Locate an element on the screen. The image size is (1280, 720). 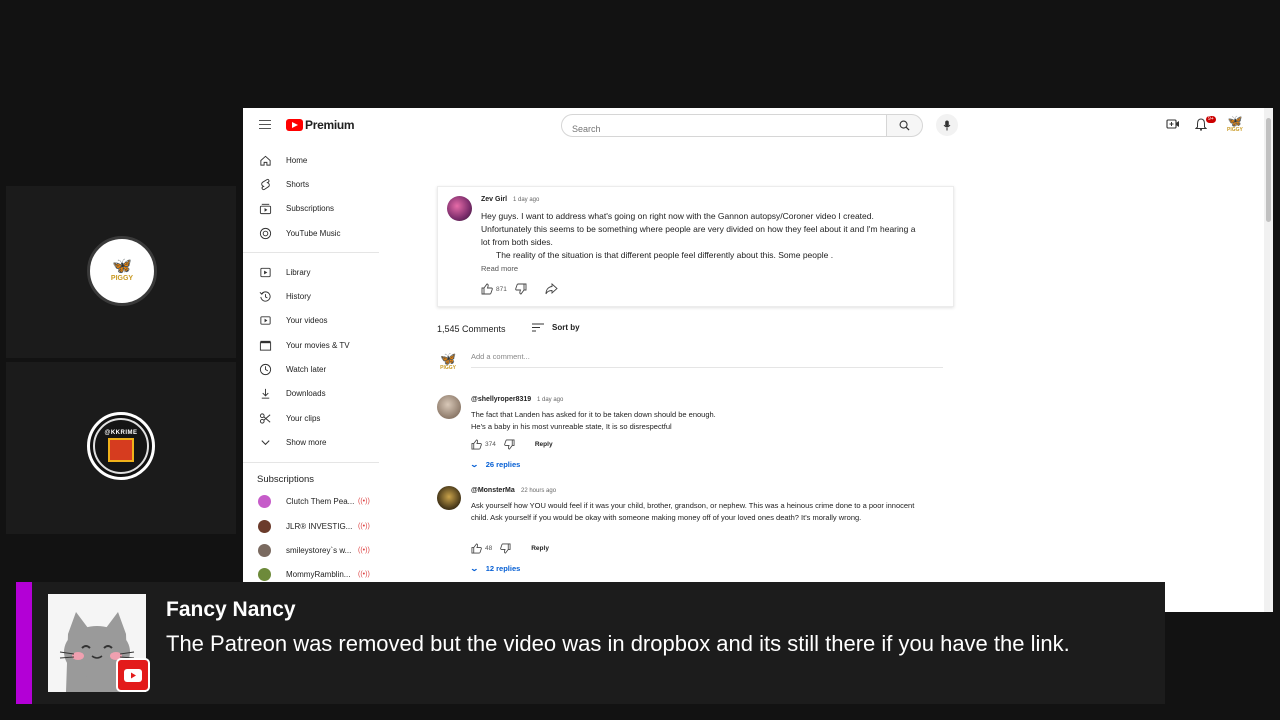
youtube-header: Premium 9+ 🦋 PIGGY is located at coordinates (753, 125).